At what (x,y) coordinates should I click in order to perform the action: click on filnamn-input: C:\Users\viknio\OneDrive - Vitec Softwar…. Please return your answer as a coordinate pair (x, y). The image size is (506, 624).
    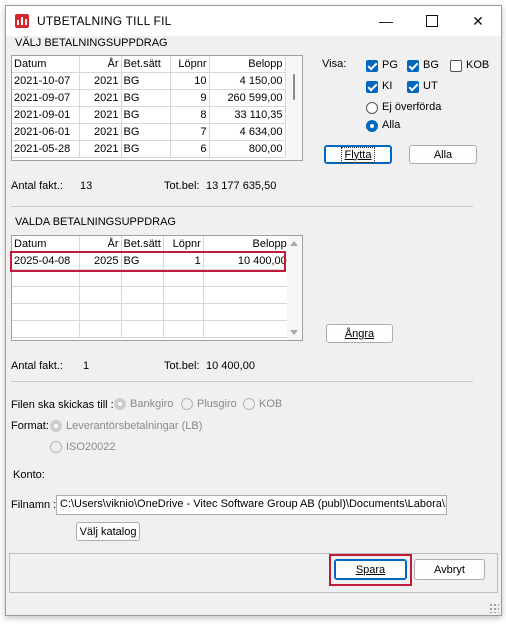
    Looking at the image, I should click on (251, 505).